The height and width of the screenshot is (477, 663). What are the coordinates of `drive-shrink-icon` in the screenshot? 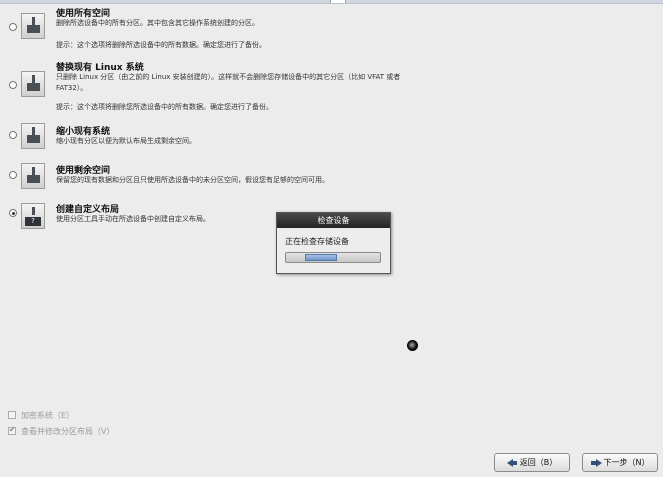 It's located at (33, 136).